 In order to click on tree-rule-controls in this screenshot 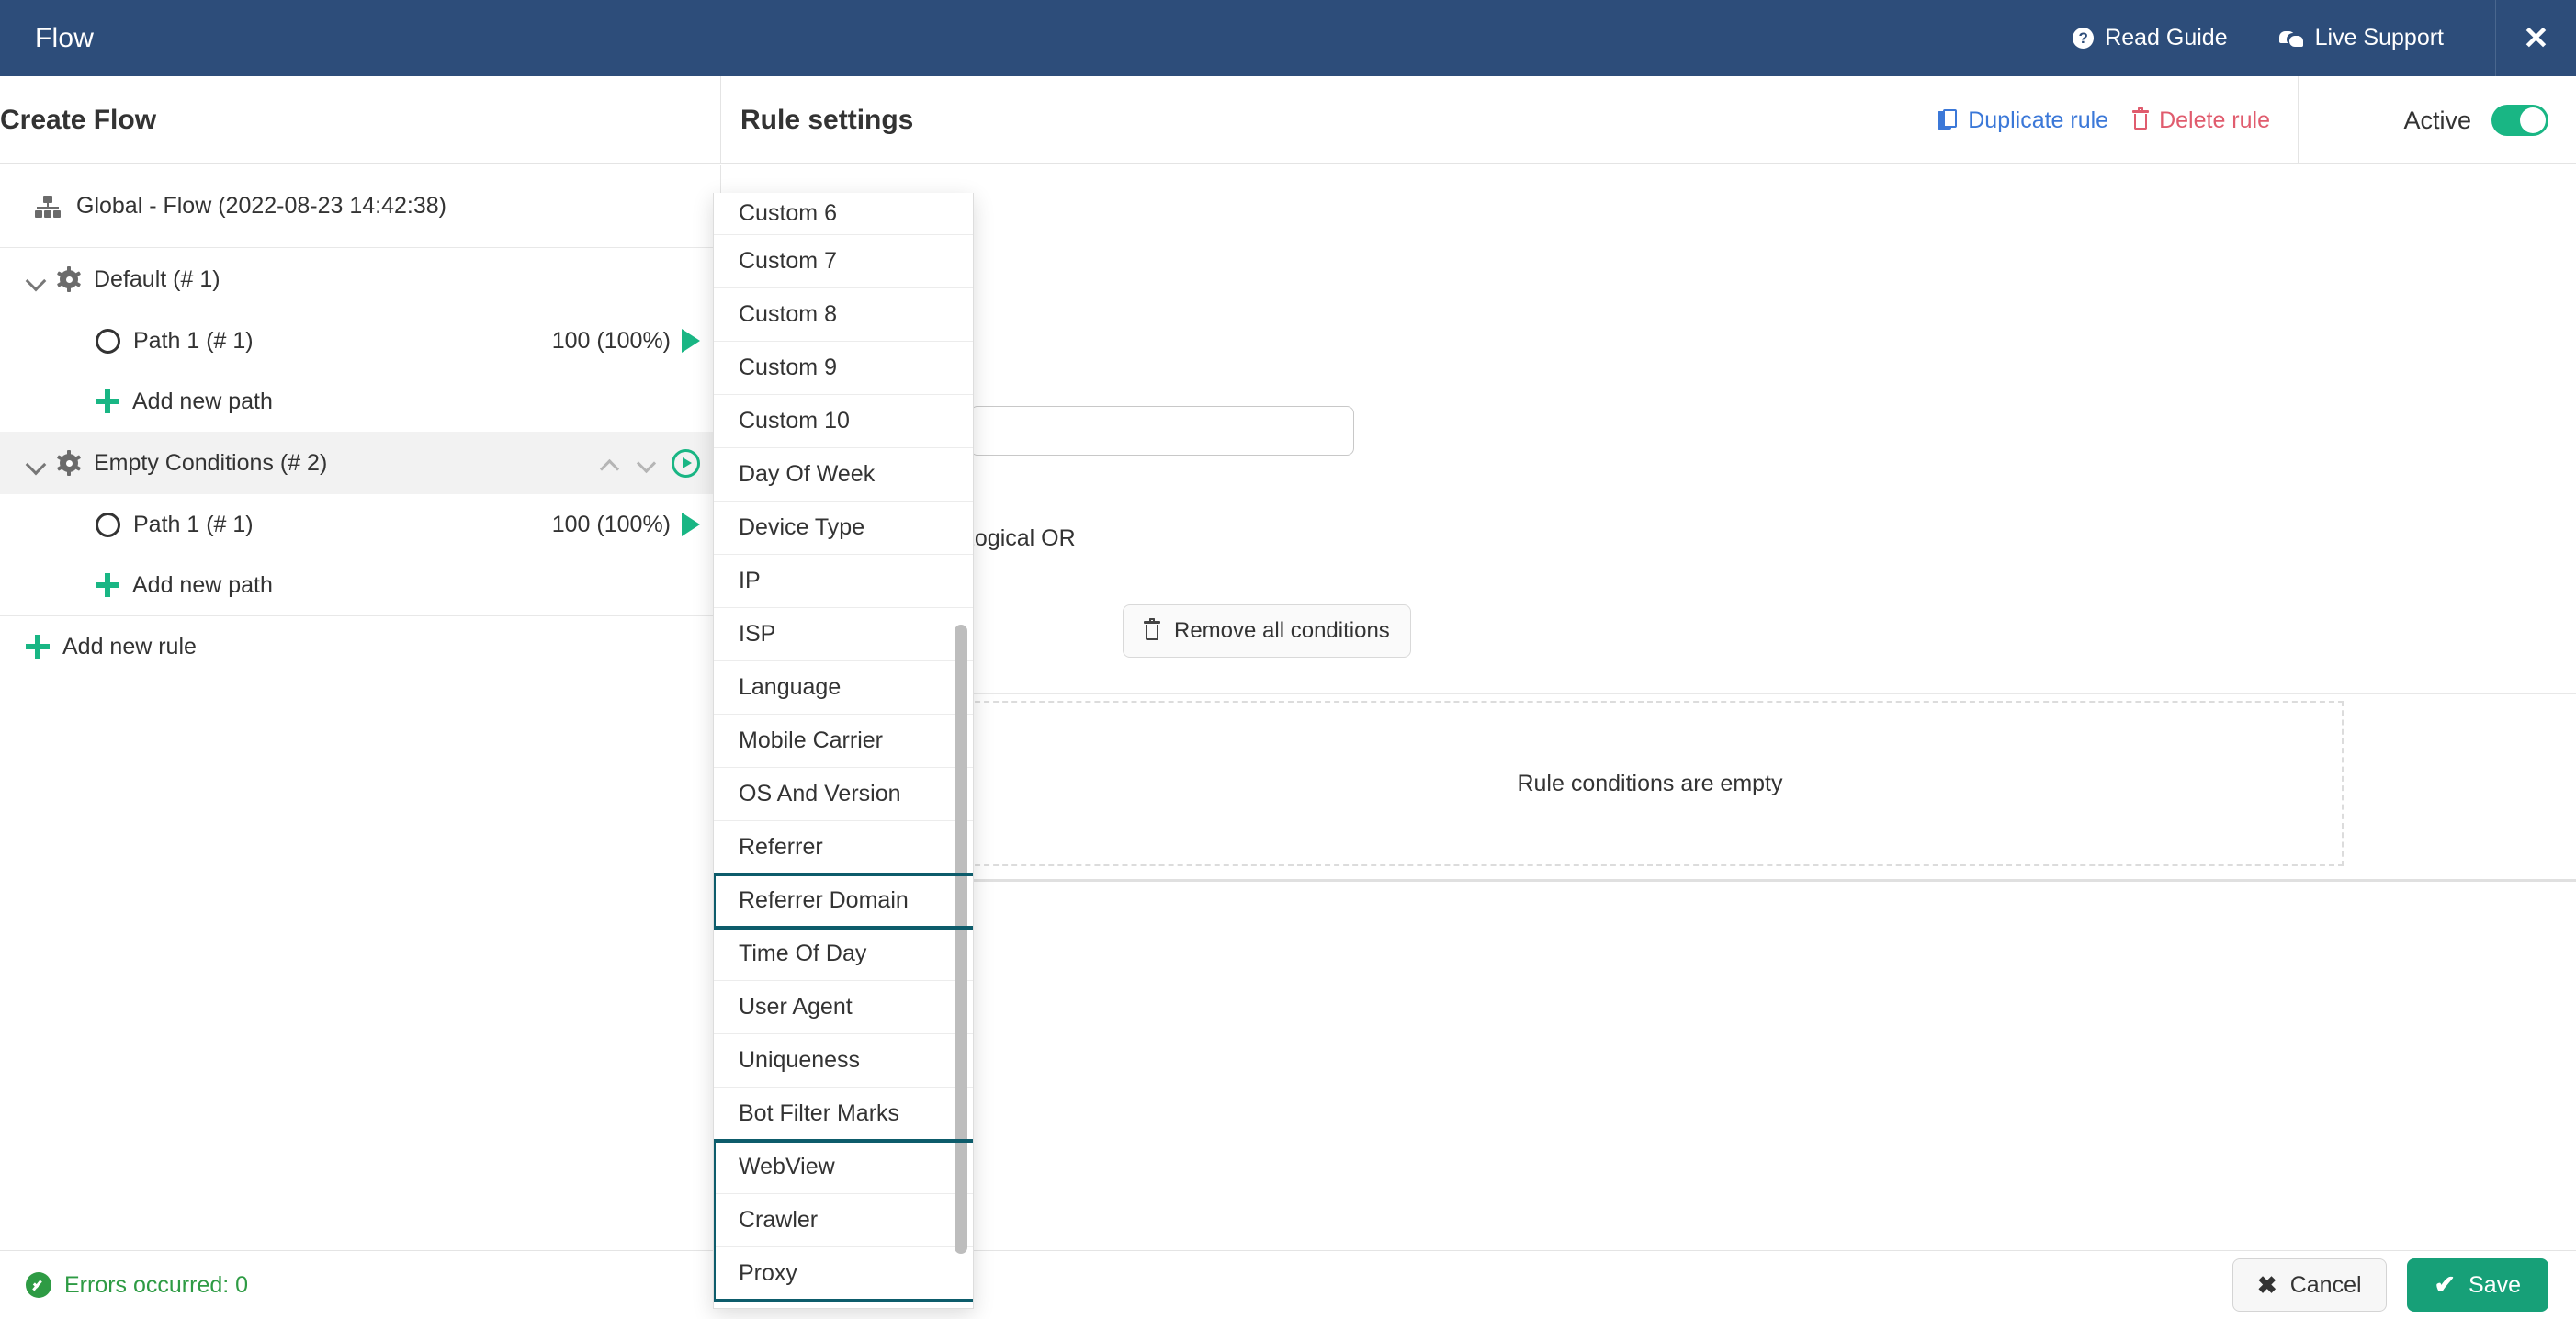, I will do `click(649, 463)`.